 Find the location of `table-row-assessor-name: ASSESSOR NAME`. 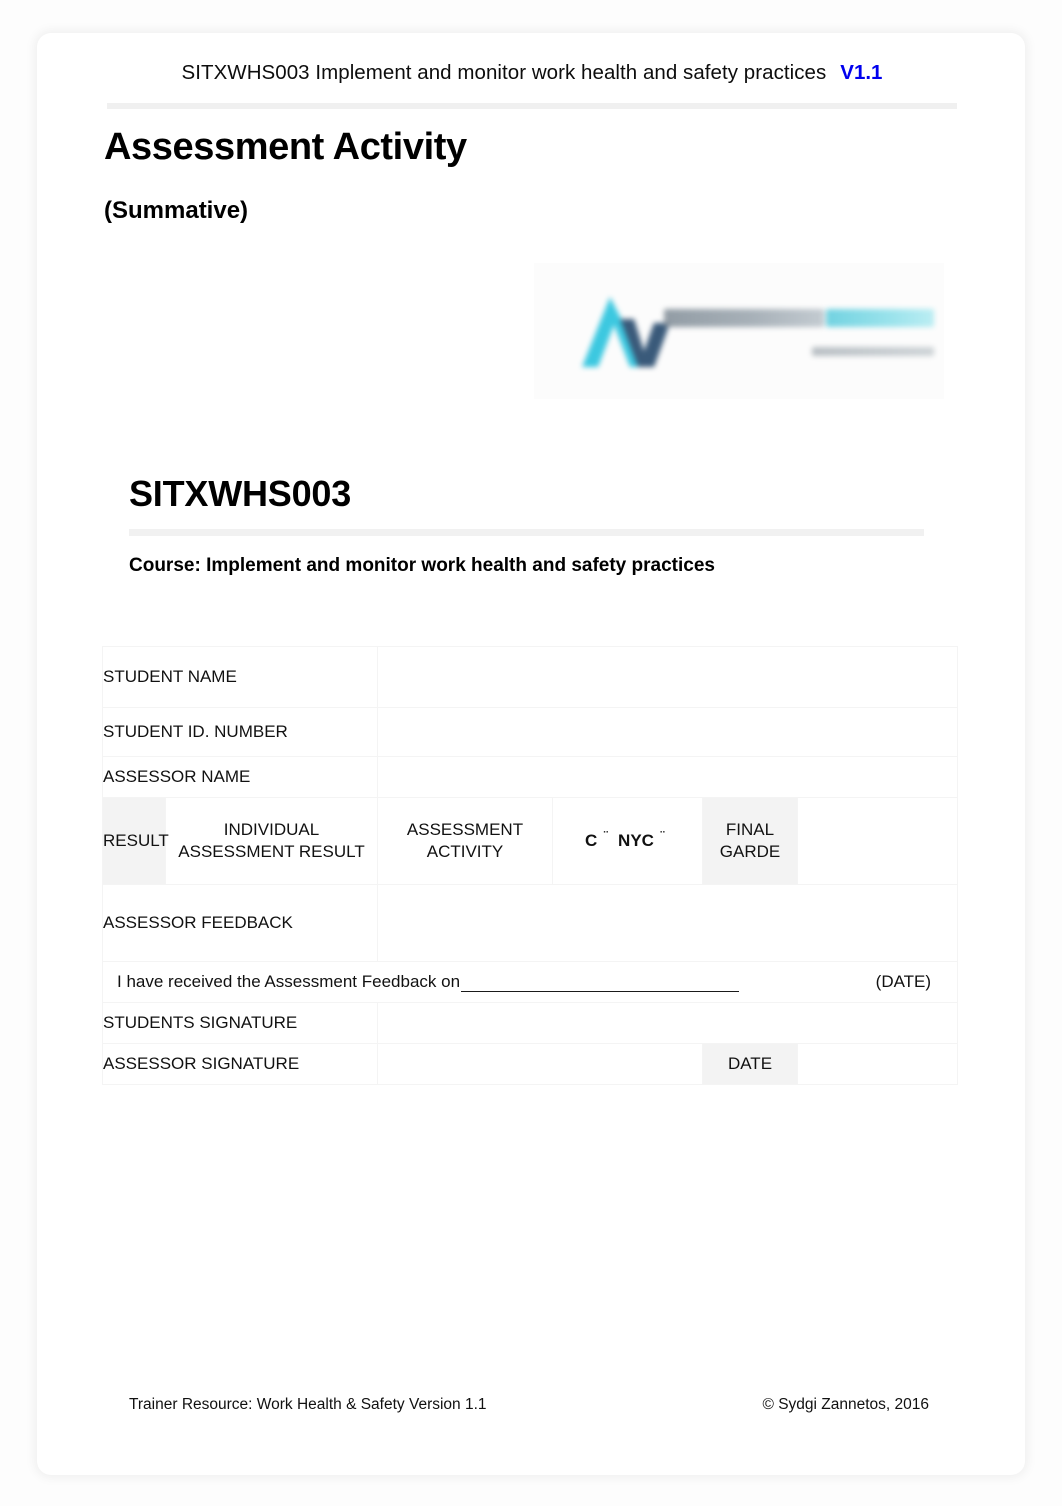

table-row-assessor-name: ASSESSOR NAME is located at coordinates (530, 777).